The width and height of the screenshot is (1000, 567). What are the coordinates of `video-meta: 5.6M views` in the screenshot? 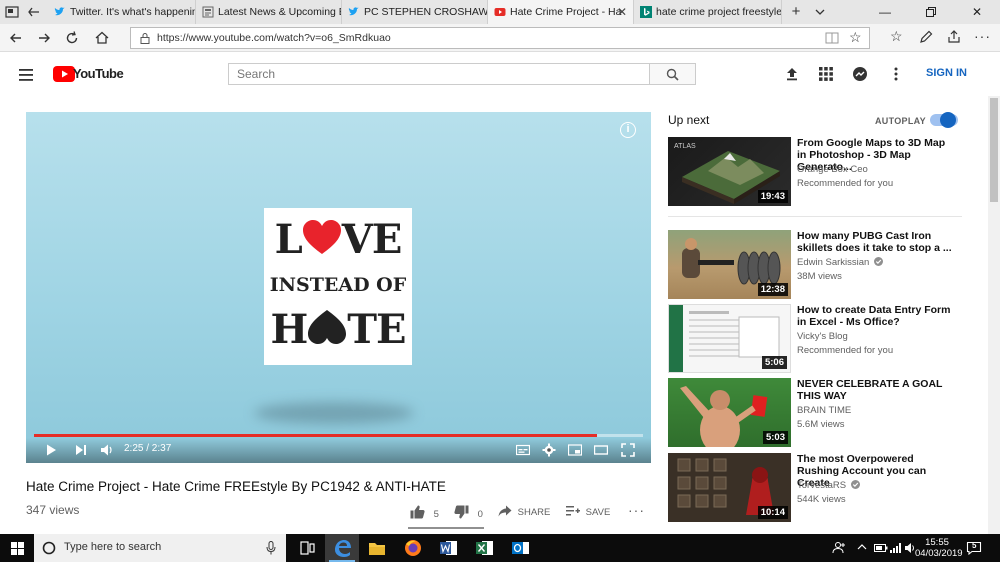 It's located at (821, 424).